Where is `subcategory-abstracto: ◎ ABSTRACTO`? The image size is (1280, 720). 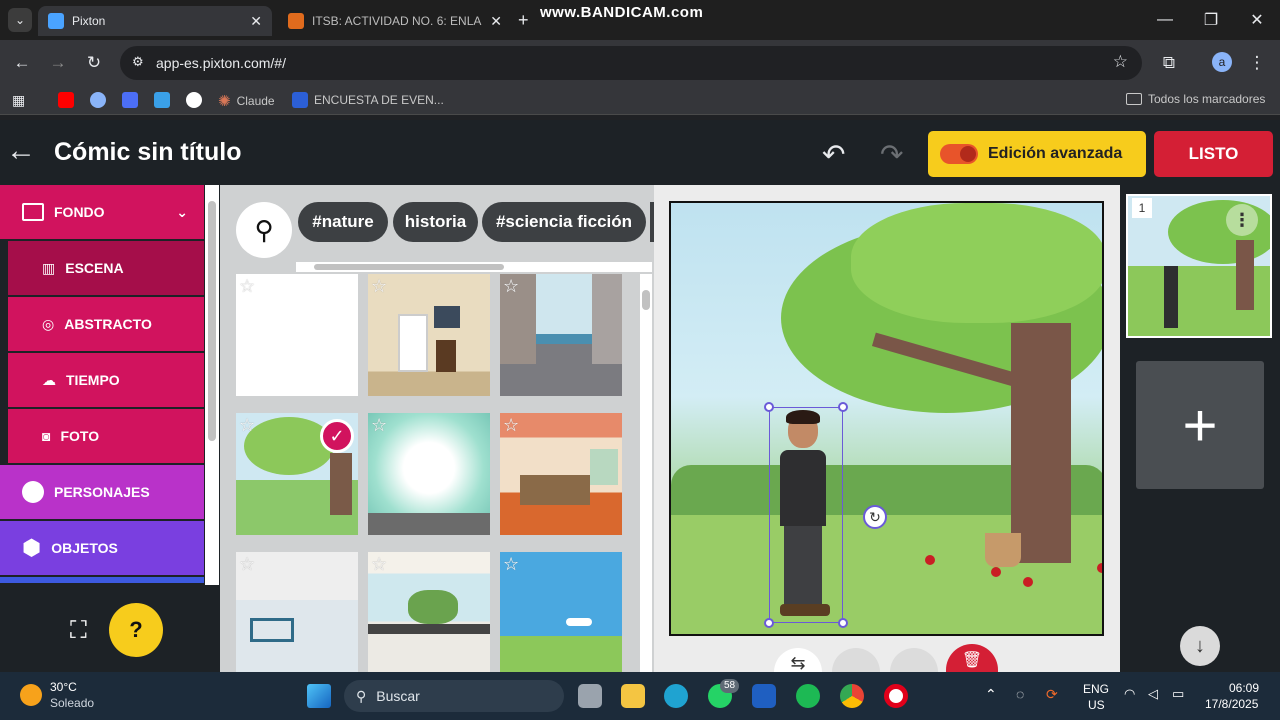 subcategory-abstracto: ◎ ABSTRACTO is located at coordinates (106, 324).